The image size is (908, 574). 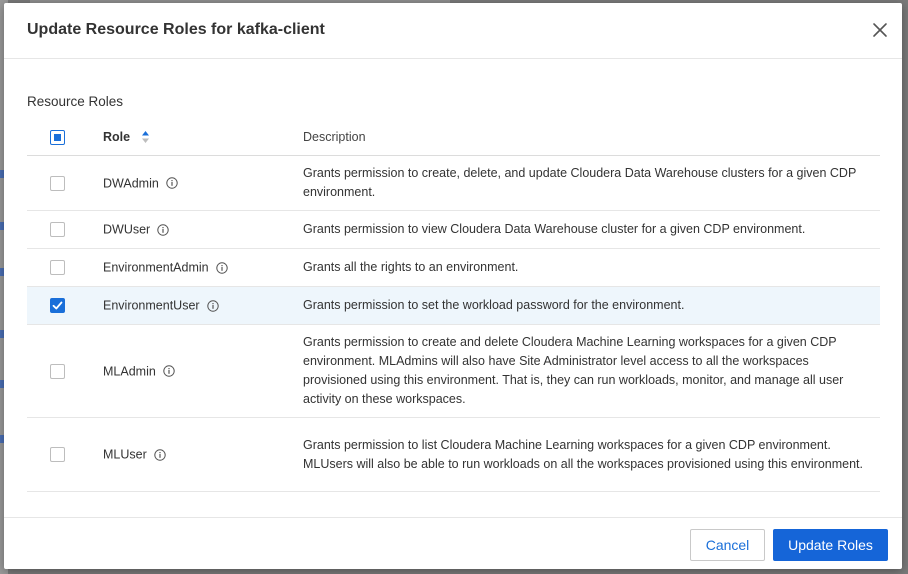 I want to click on role-header-label: Role, so click(x=117, y=136).